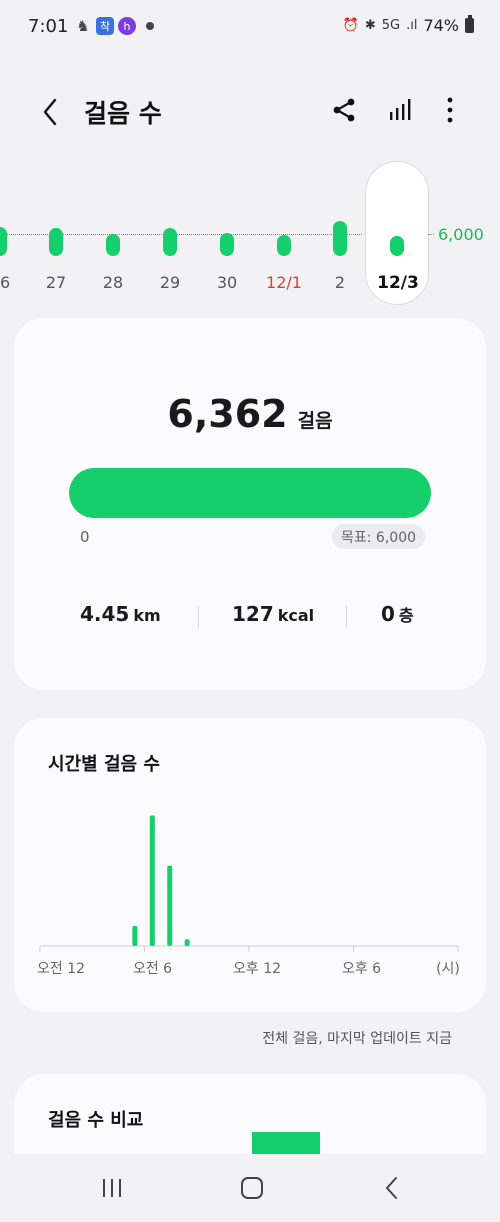 This screenshot has height=1222, width=500. Describe the element at coordinates (113, 282) in the screenshot. I see `day-label: 28` at that location.